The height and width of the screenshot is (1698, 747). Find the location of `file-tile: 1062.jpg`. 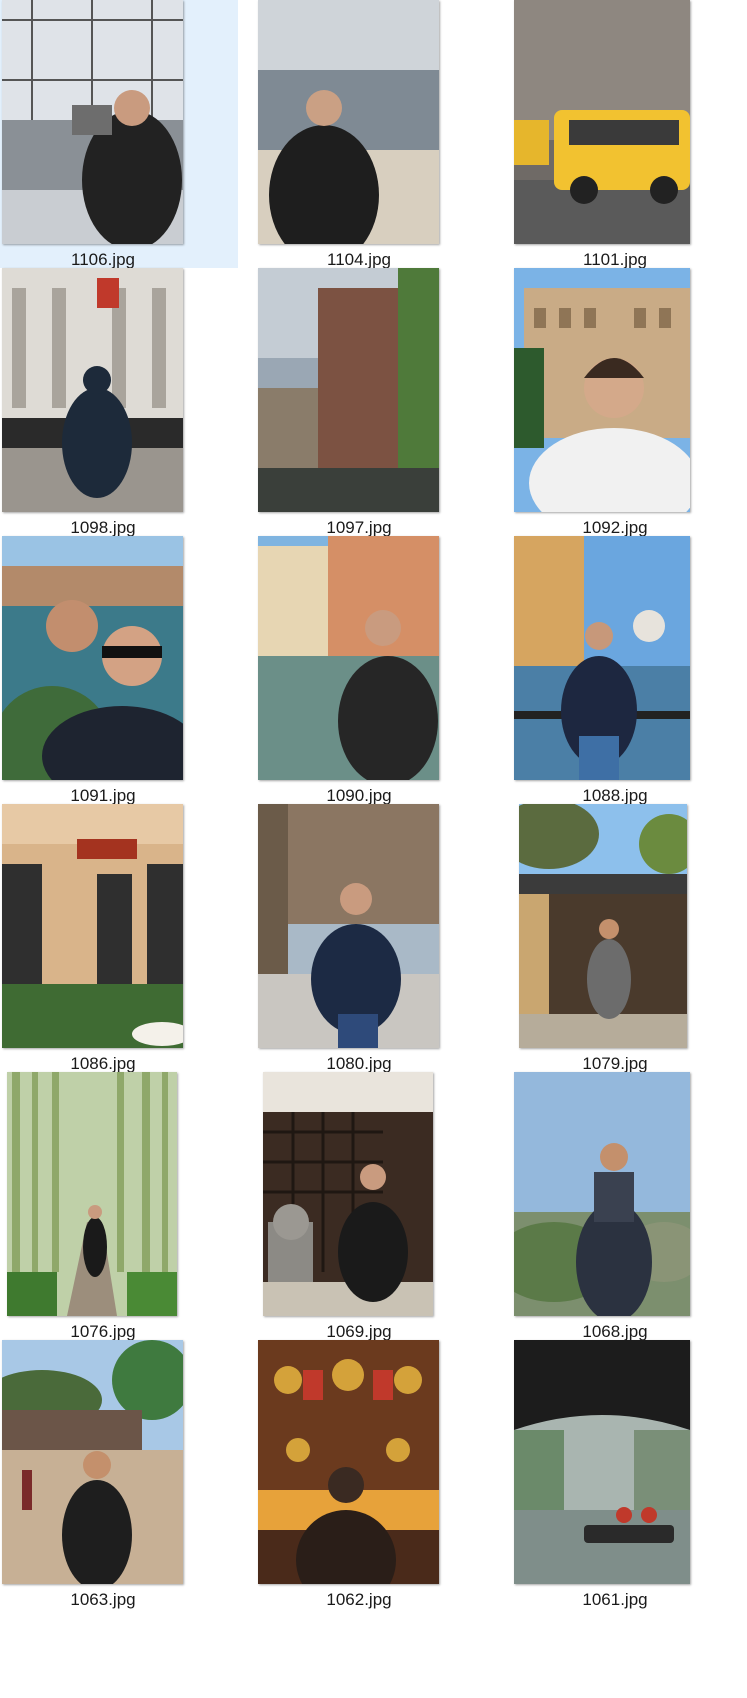

file-tile: 1062.jpg is located at coordinates (375, 1474).